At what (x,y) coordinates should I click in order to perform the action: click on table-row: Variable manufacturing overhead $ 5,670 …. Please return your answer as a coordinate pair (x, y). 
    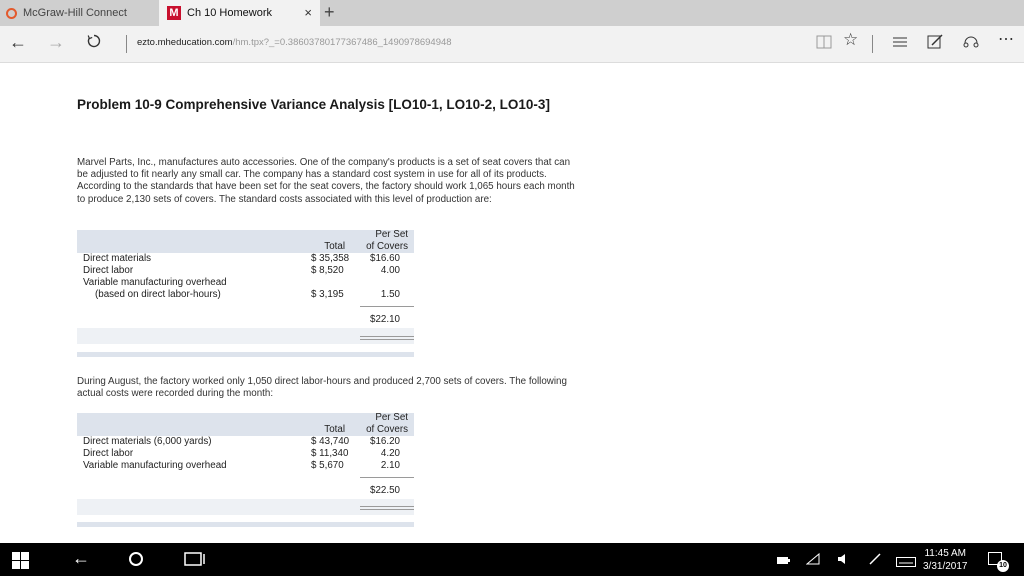
    Looking at the image, I should click on (245, 466).